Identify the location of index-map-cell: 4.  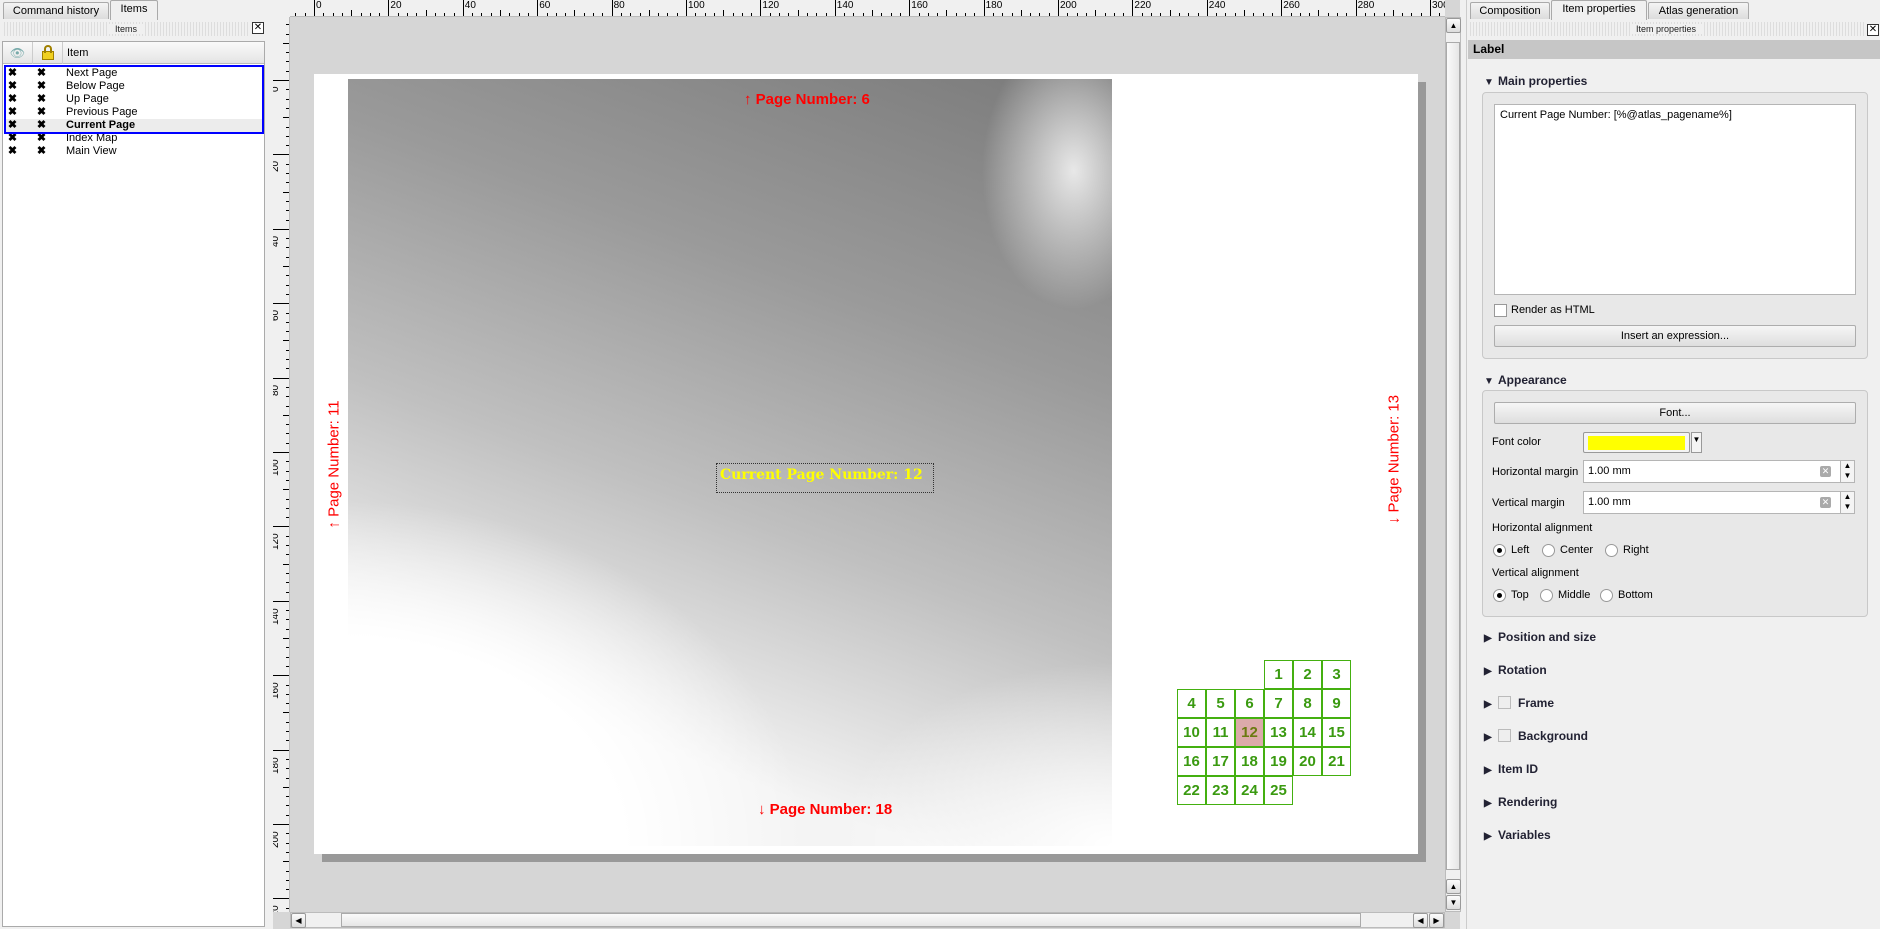
(1191, 703).